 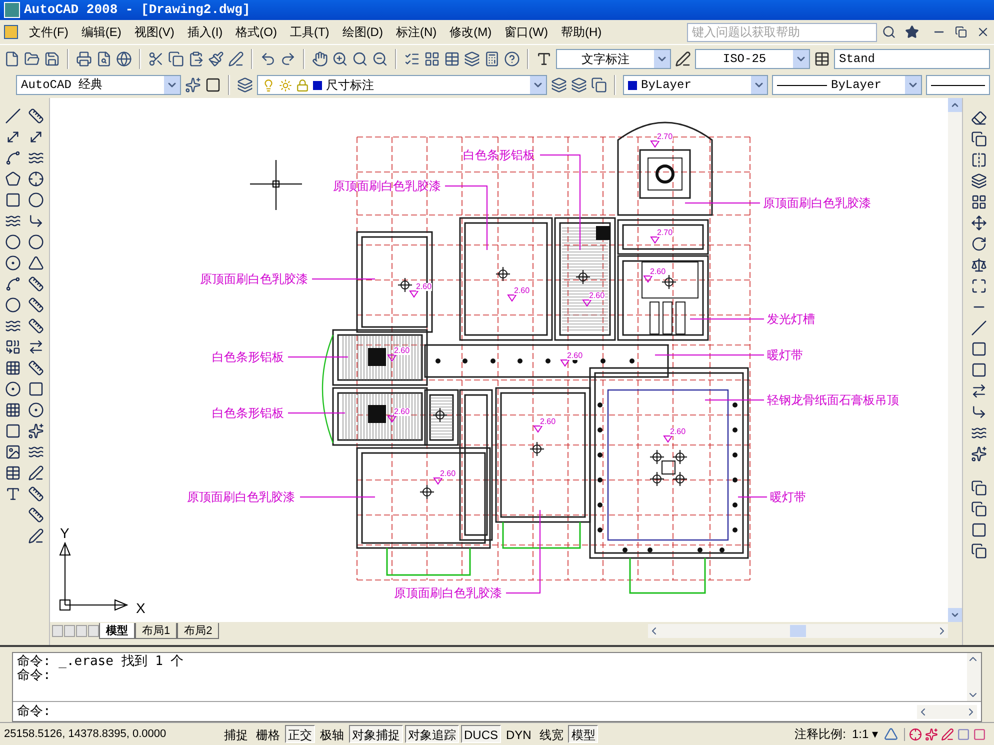 What do you see at coordinates (983, 32) in the screenshot?
I see `close-icon` at bounding box center [983, 32].